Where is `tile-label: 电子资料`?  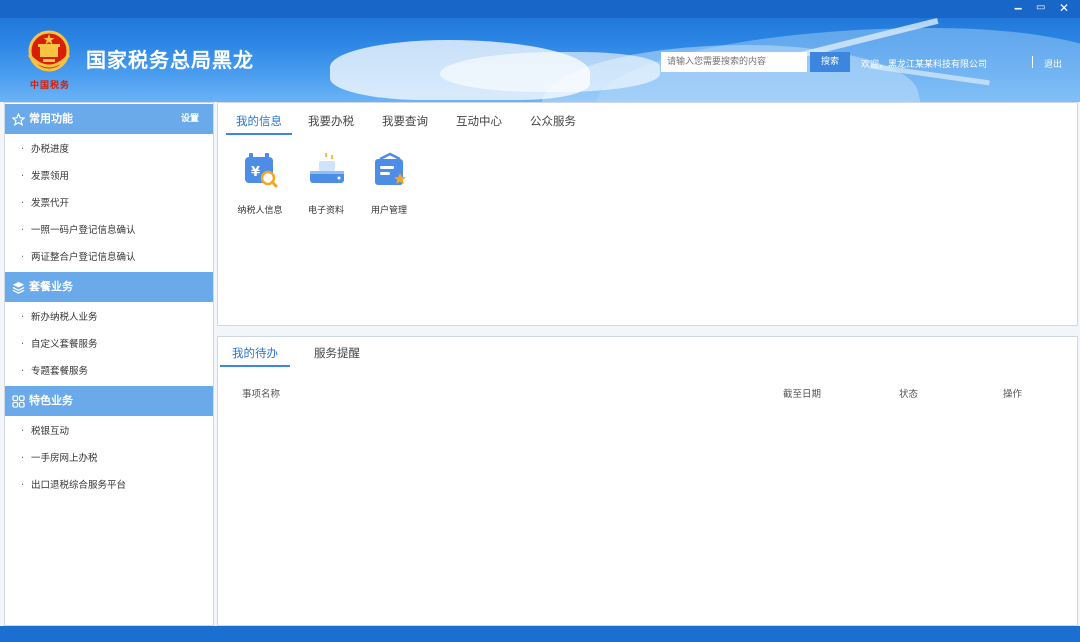 tile-label: 电子资料 is located at coordinates (325, 211).